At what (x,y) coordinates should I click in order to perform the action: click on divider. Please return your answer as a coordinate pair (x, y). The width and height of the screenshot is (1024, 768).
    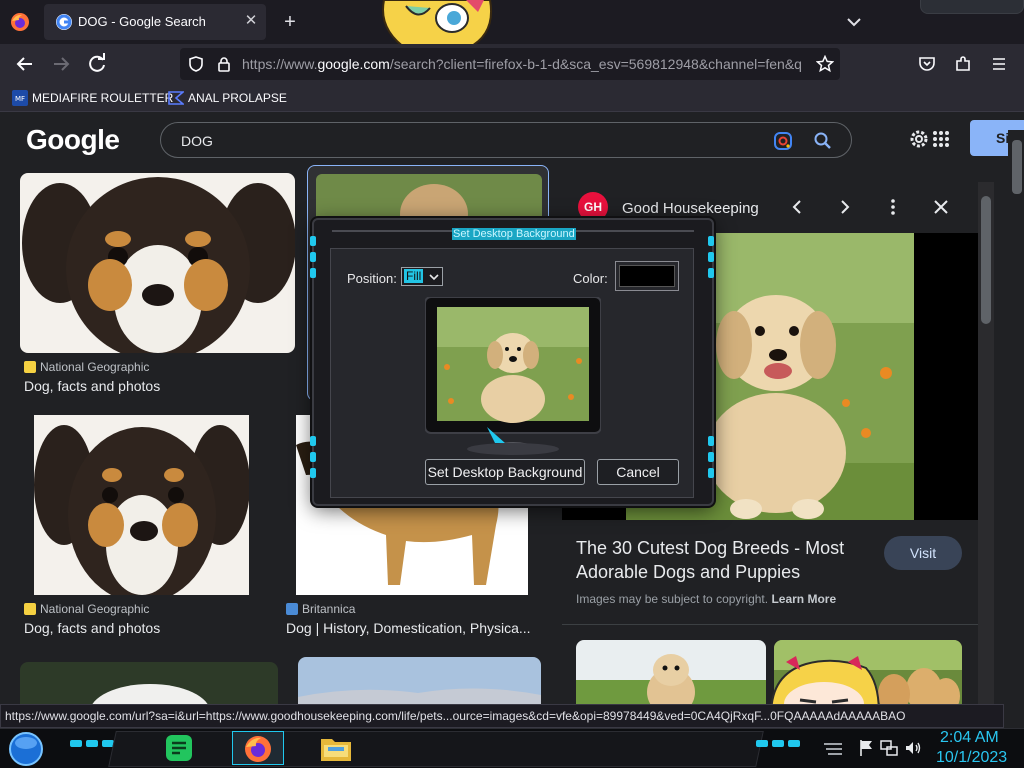
    Looking at the image, I should click on (770, 624).